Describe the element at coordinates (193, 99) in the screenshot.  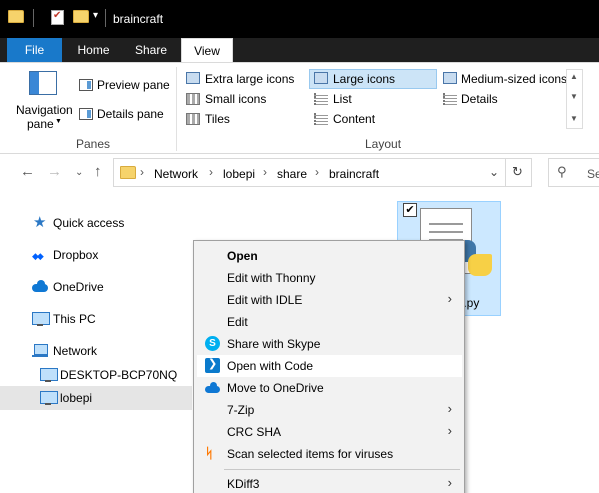
I see `small-icons-icon` at that location.